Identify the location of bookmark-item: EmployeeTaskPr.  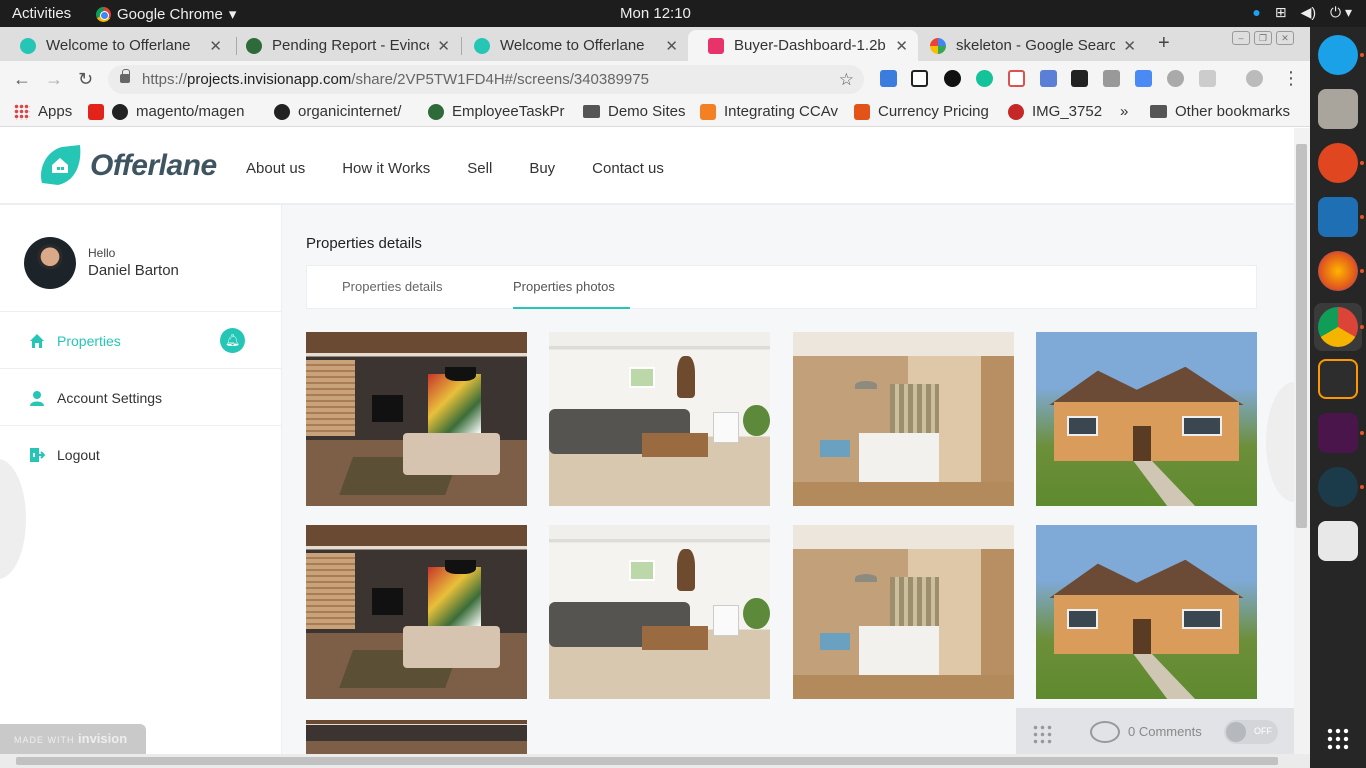
(498, 111).